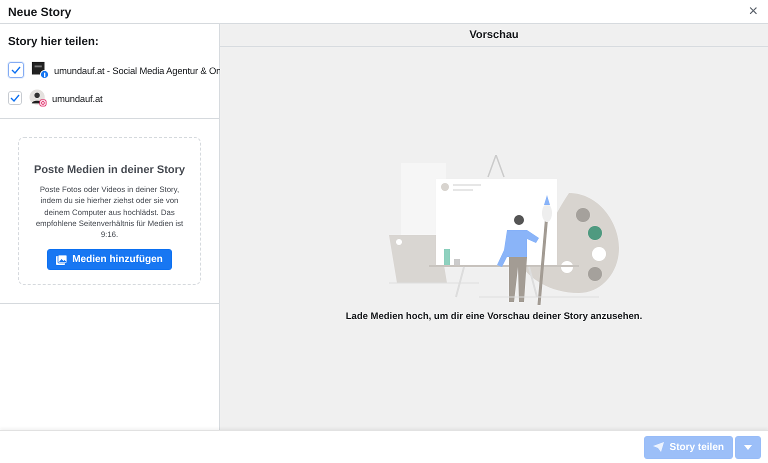 The image size is (768, 463). Describe the element at coordinates (748, 447) in the screenshot. I see `caret-icon` at that location.